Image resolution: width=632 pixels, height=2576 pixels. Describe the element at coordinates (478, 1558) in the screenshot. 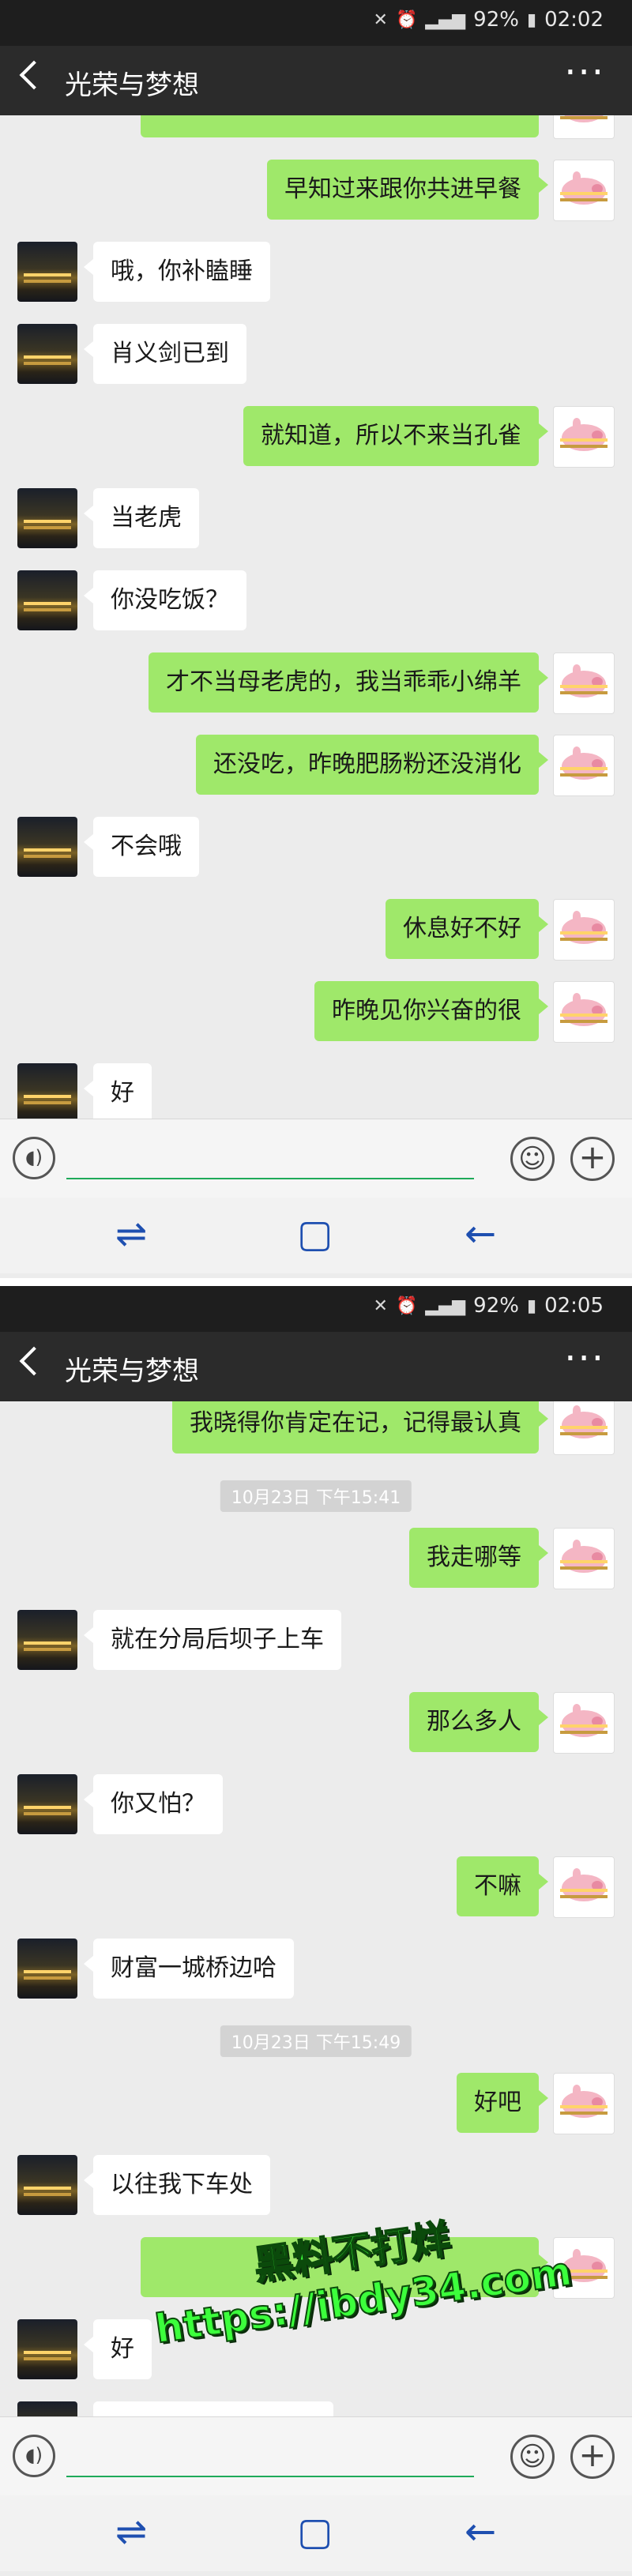

I see `sent-message: 我走哪等` at that location.